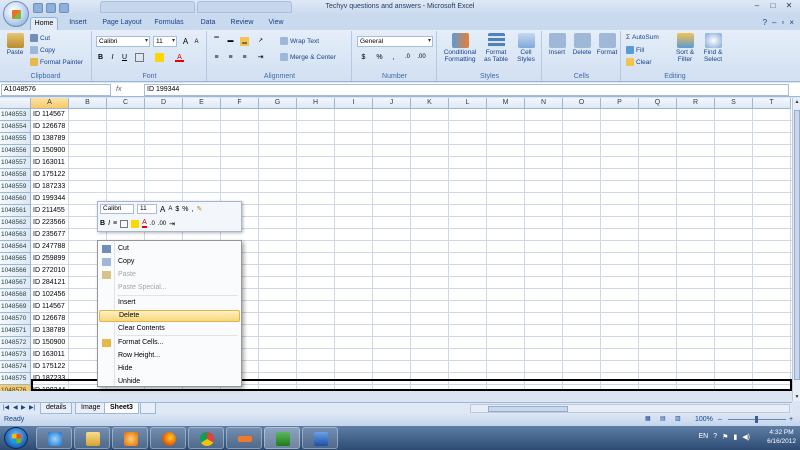 The width and height of the screenshot is (800, 450). I want to click on select-all-corner, so click(15, 103).